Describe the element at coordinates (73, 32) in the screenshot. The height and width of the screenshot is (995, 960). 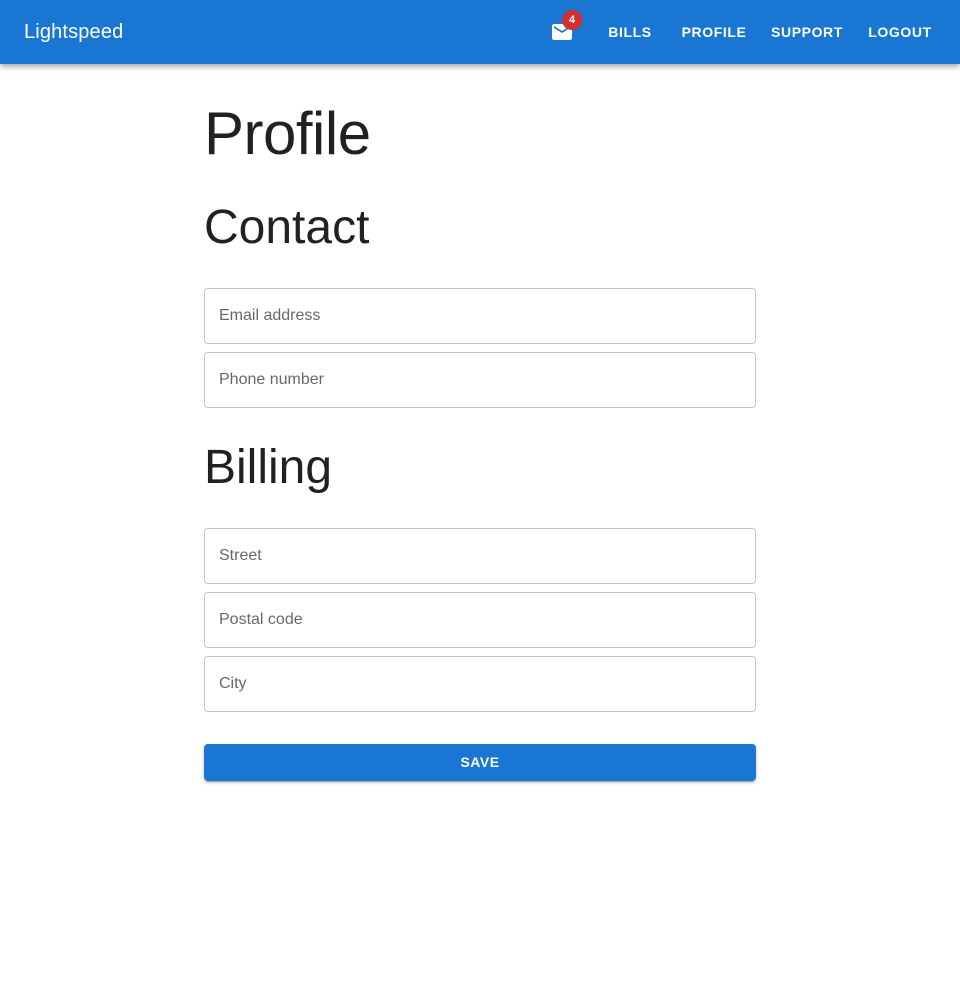
I see `brand-title: Lightspeed` at that location.